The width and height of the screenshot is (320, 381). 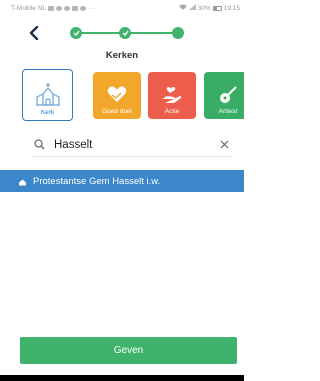 I want to click on heart-icon, so click(x=51, y=8).